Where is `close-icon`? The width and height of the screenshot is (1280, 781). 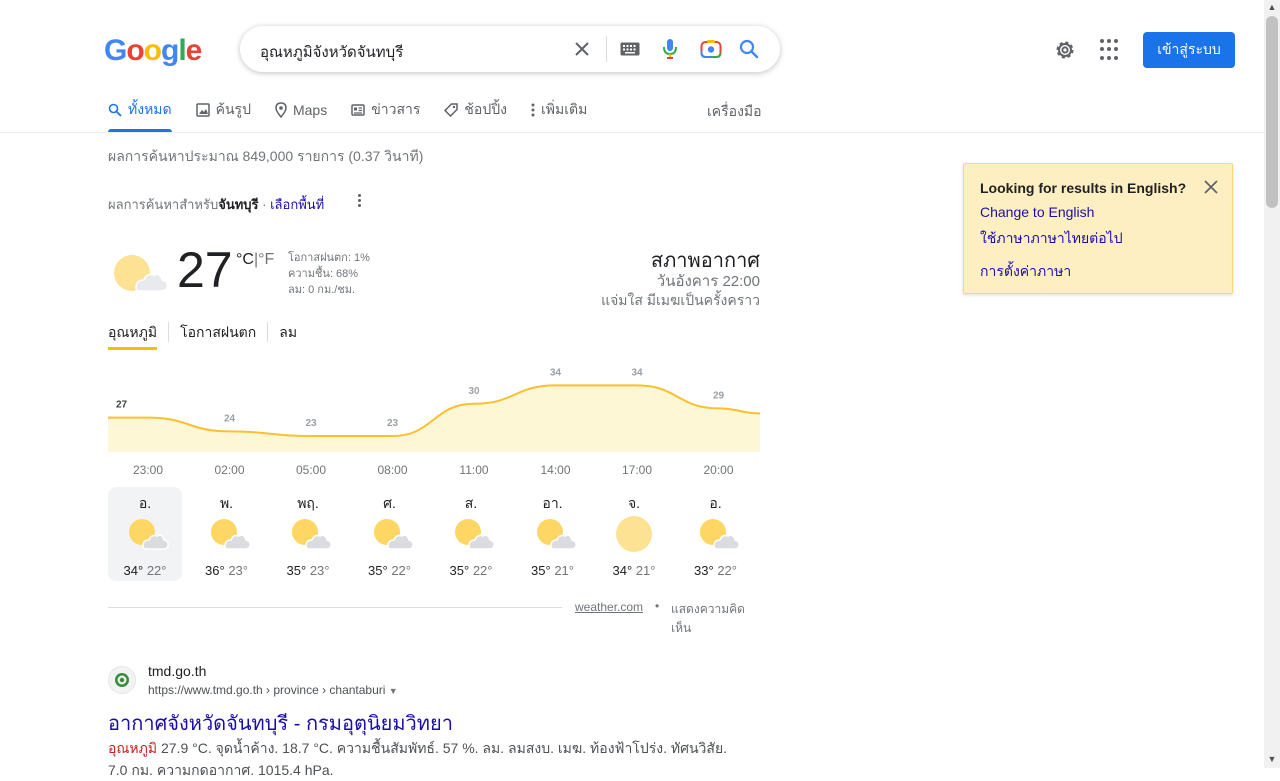 close-icon is located at coordinates (1211, 187).